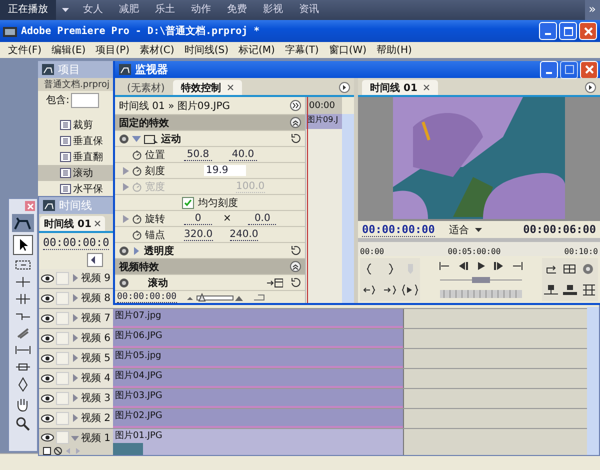 The image size is (600, 470). Describe the element at coordinates (75, 189) in the screenshot. I see `effect-list-item: 水平保` at that location.